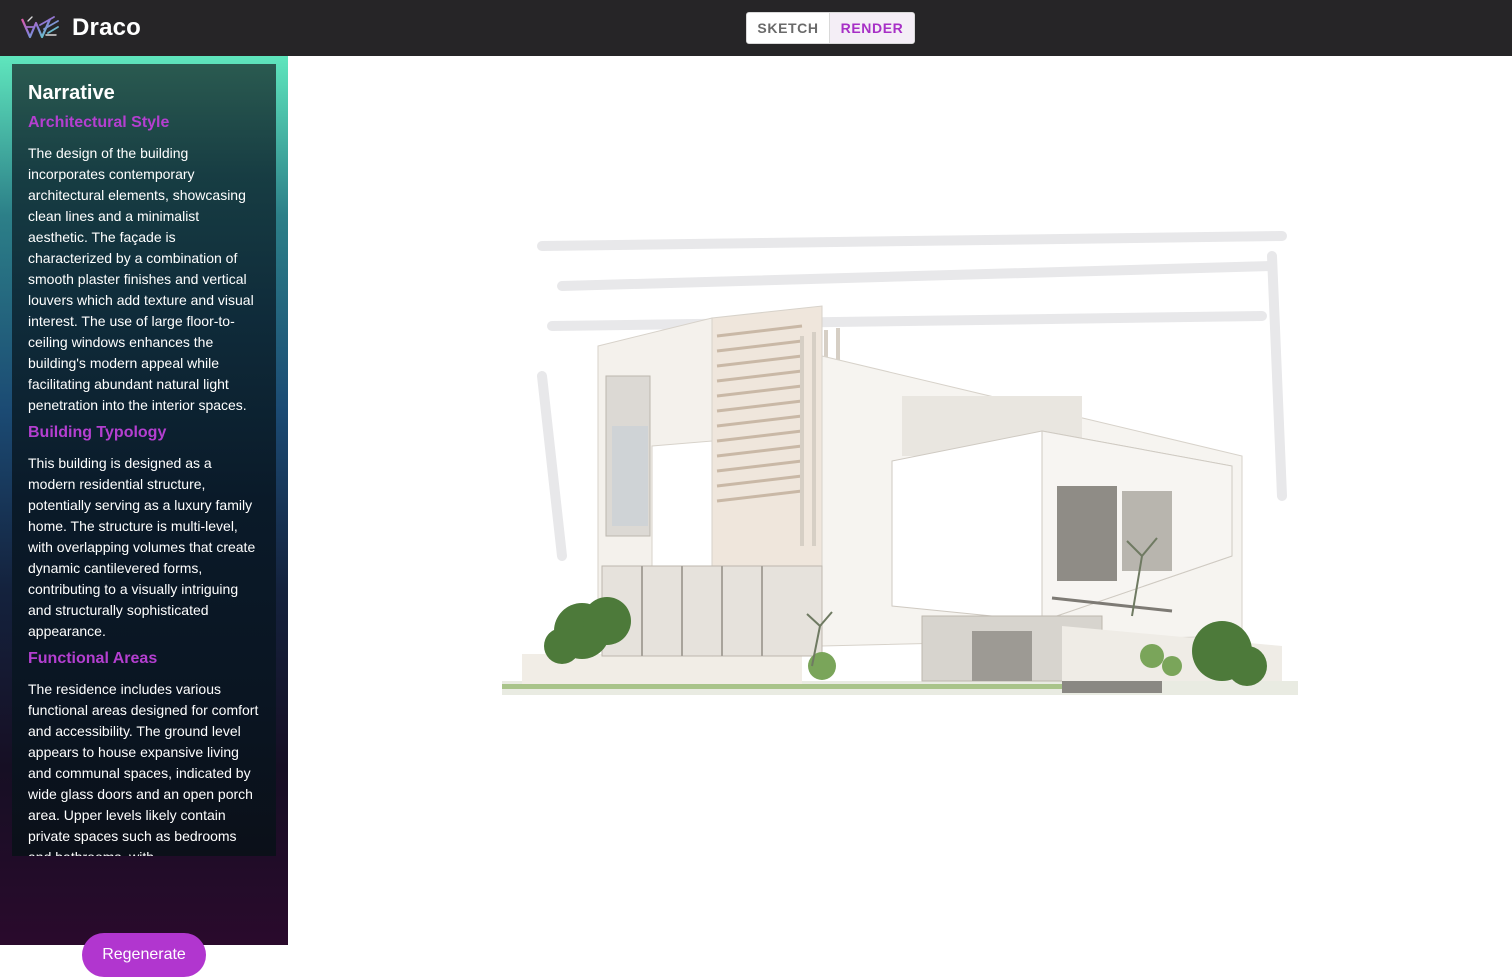 This screenshot has width=1512, height=977. I want to click on section-heading-building-typology: Building Typology, so click(97, 432).